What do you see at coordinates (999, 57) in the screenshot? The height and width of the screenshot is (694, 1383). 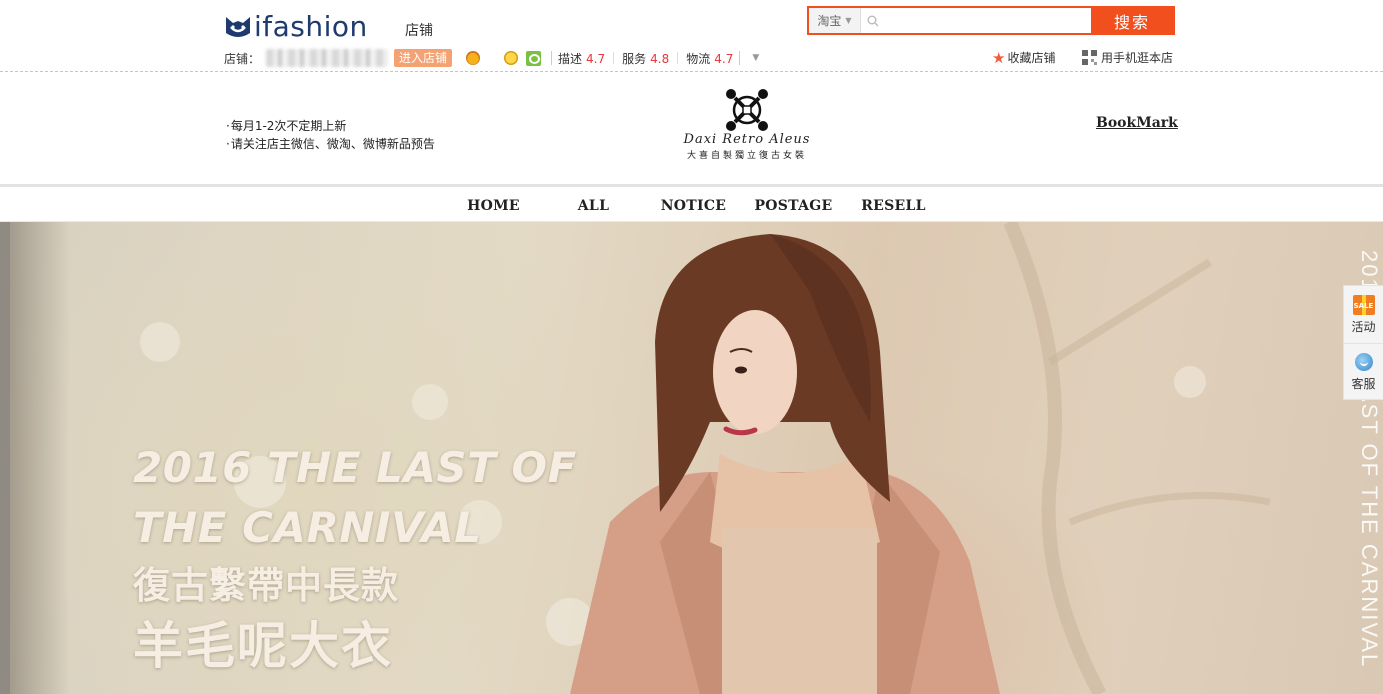 I see `star-icon: ★` at bounding box center [999, 57].